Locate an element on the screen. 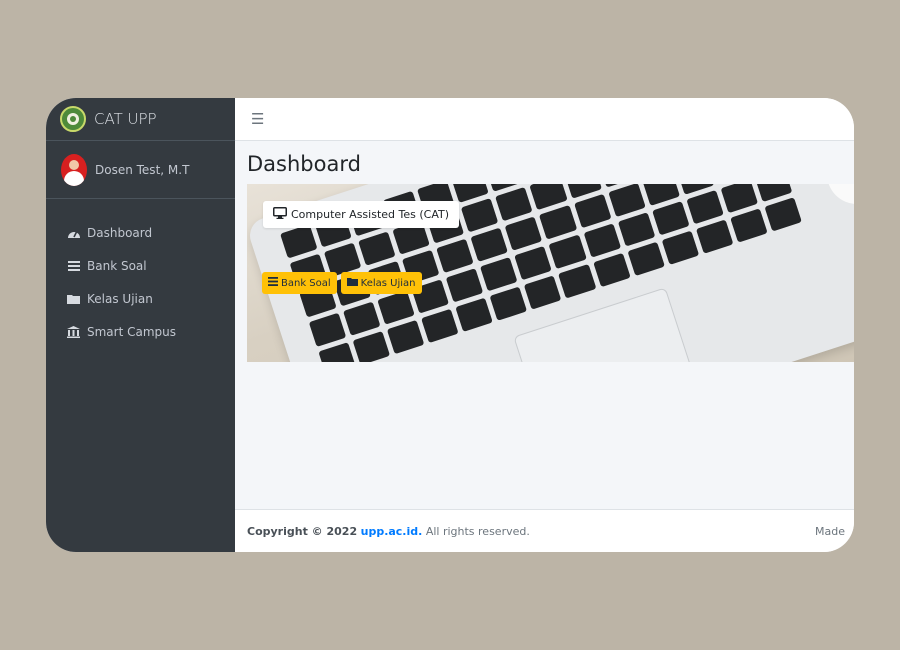 Image resolution: width=900 pixels, height=650 pixels. avatar is located at coordinates (74, 169).